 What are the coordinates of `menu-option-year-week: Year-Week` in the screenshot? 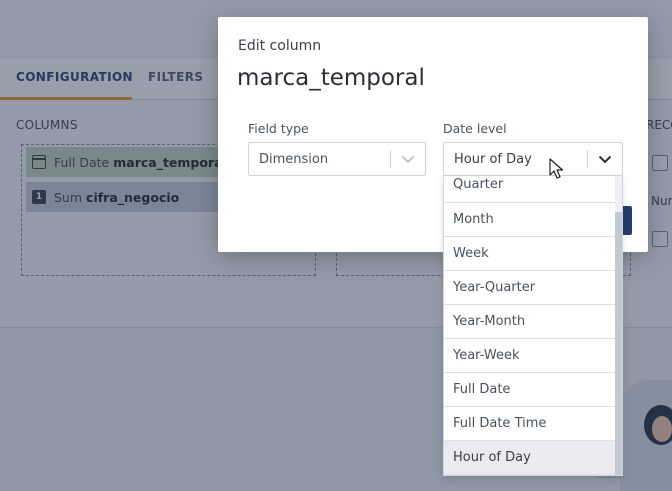 It's located at (530, 356).